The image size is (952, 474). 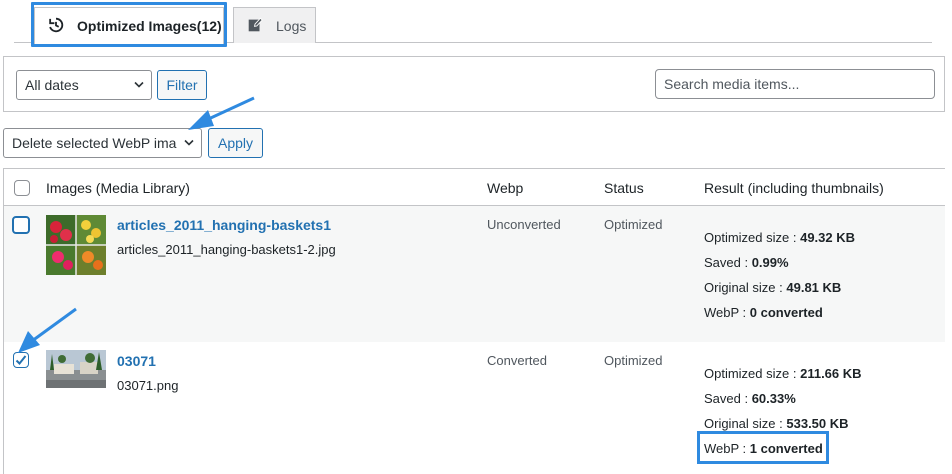 What do you see at coordinates (21, 225) in the screenshot?
I see `row-checkbox` at bounding box center [21, 225].